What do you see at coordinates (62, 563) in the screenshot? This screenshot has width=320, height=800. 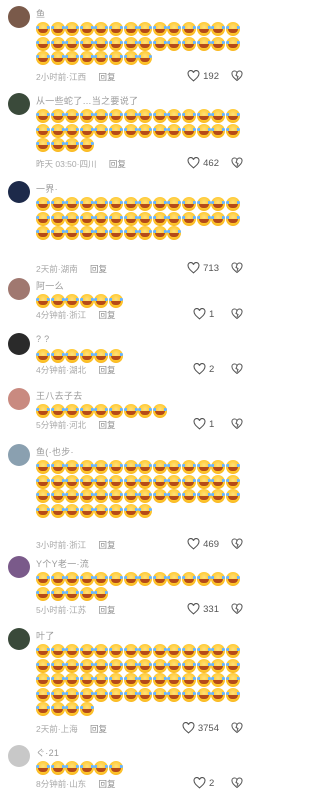 I see `comment-username: Y个Y老一·流` at bounding box center [62, 563].